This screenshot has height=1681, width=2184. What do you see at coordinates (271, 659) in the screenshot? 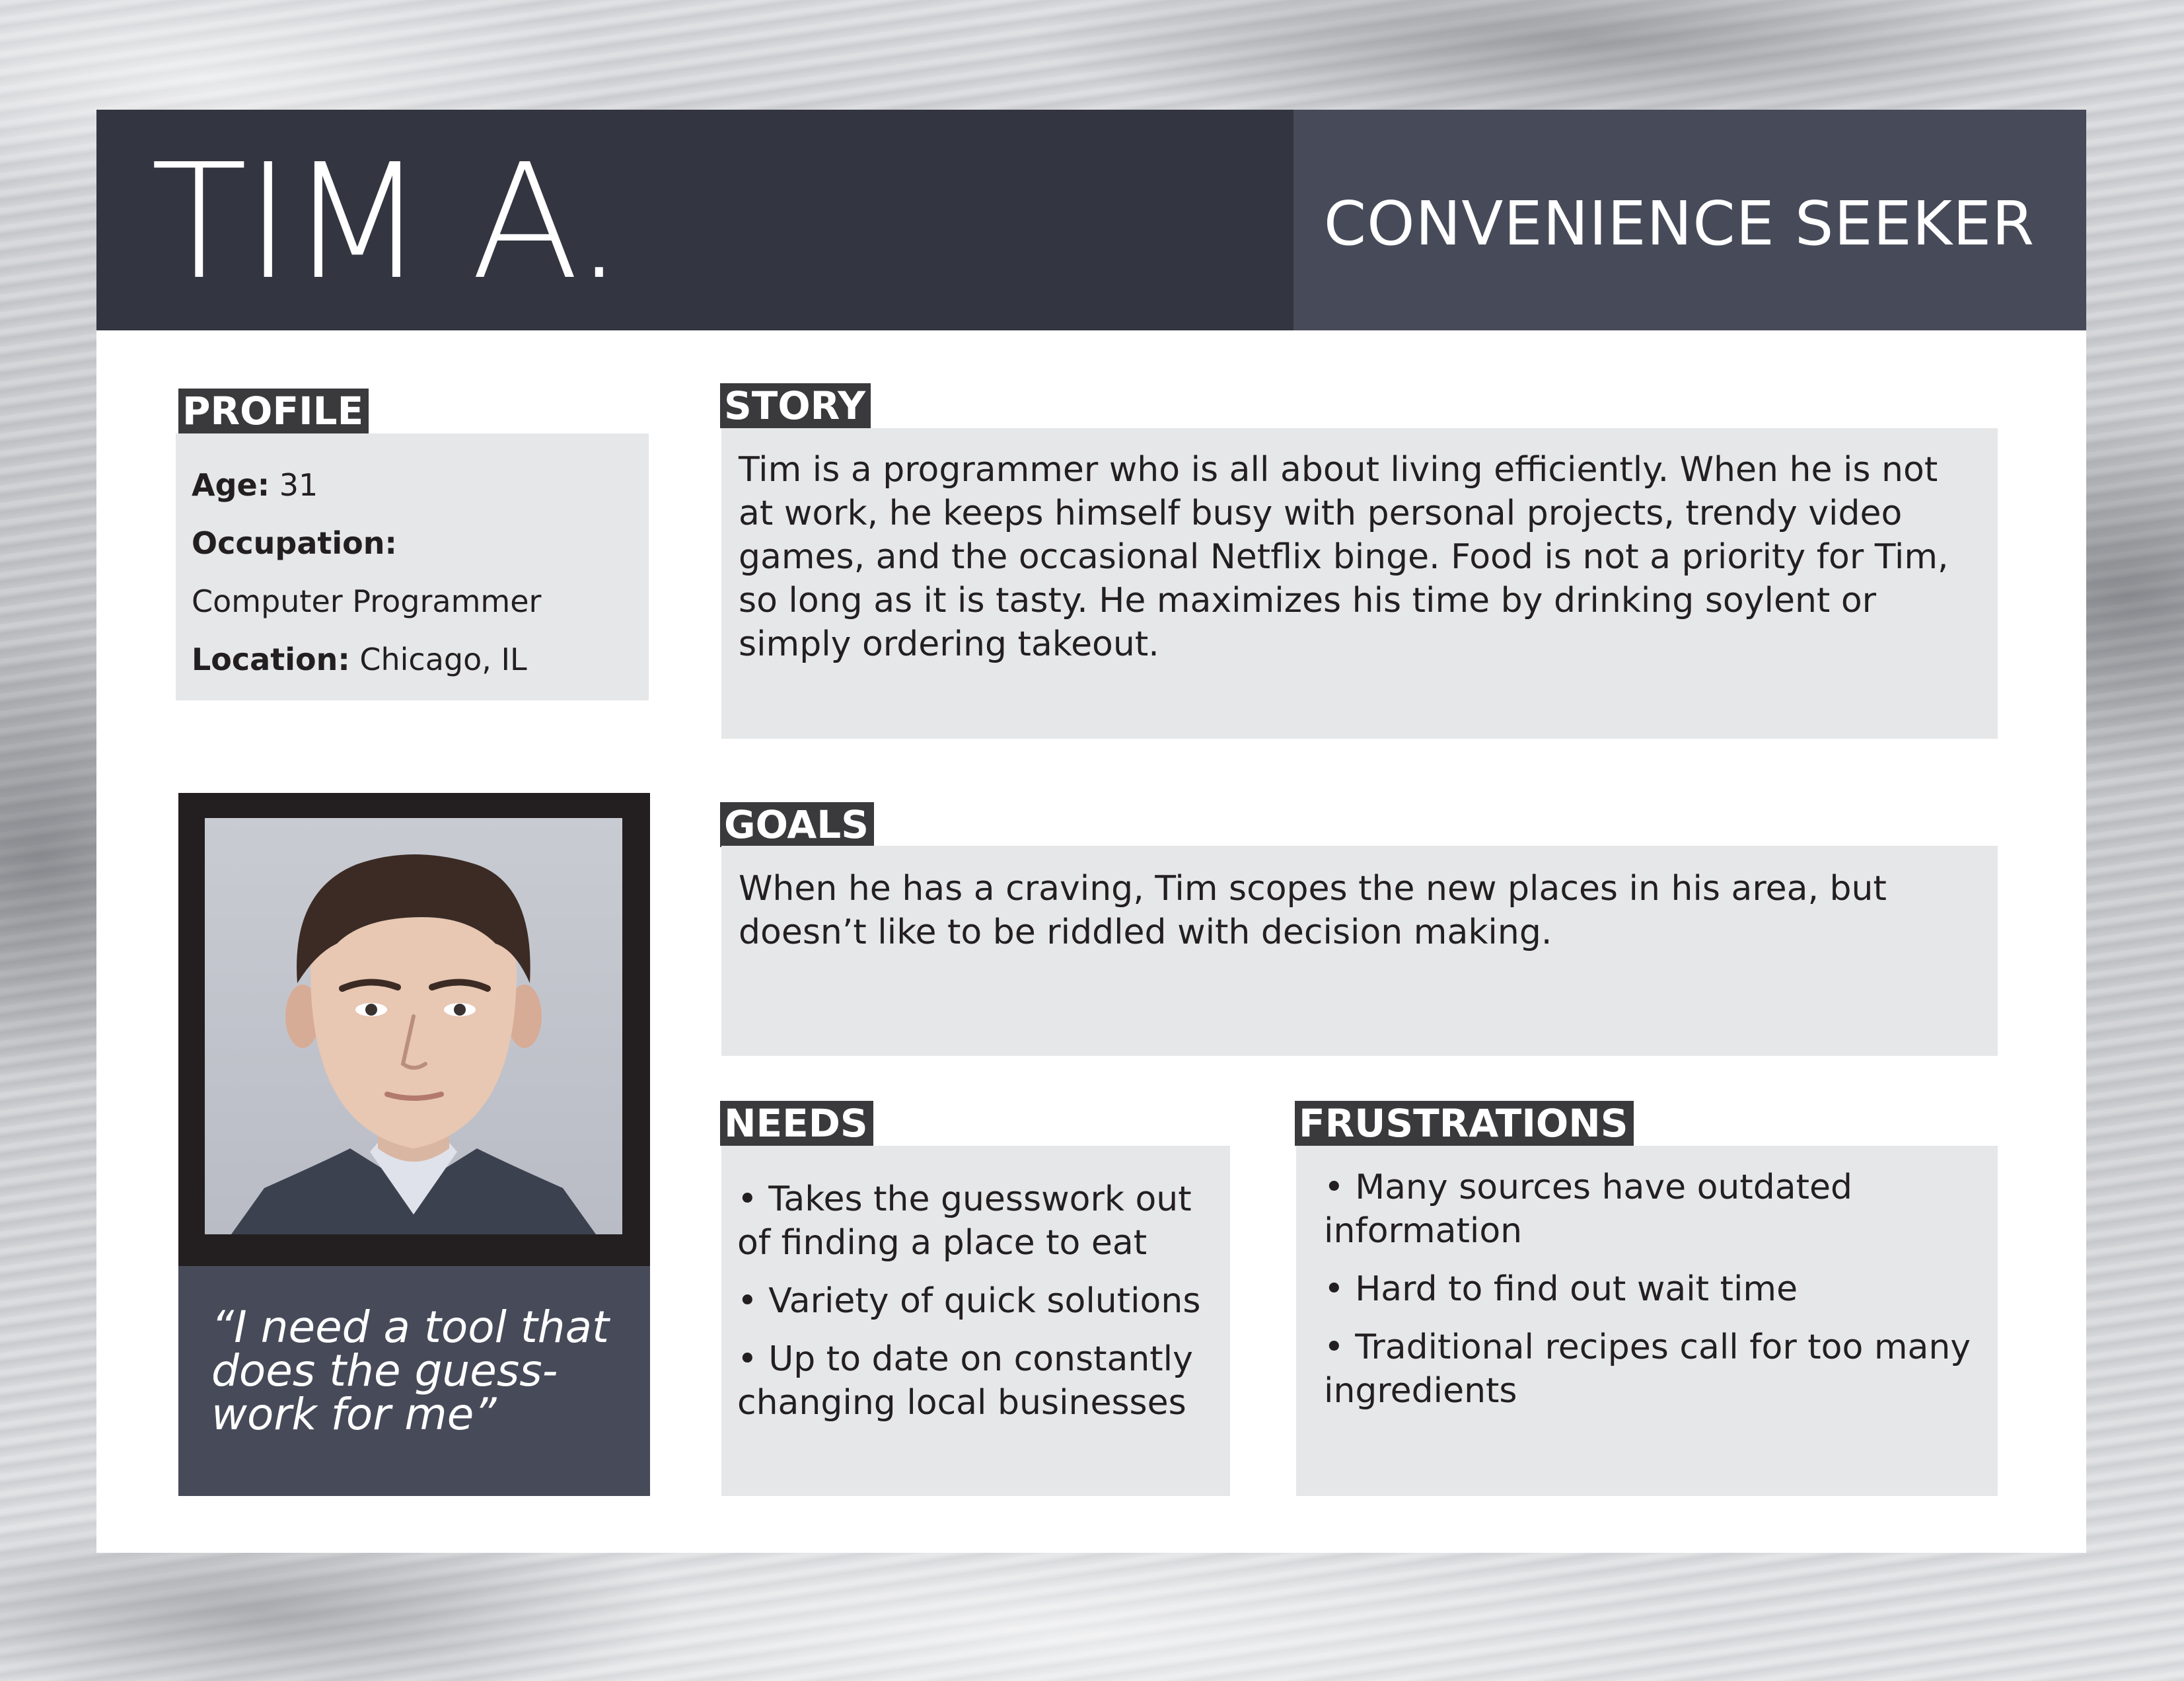
I see `location-label: Location:` at bounding box center [271, 659].